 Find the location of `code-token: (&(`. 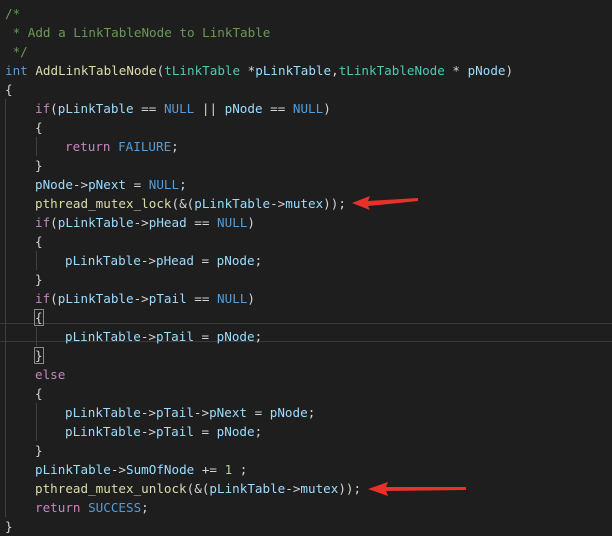

code-token: (&( is located at coordinates (198, 488).